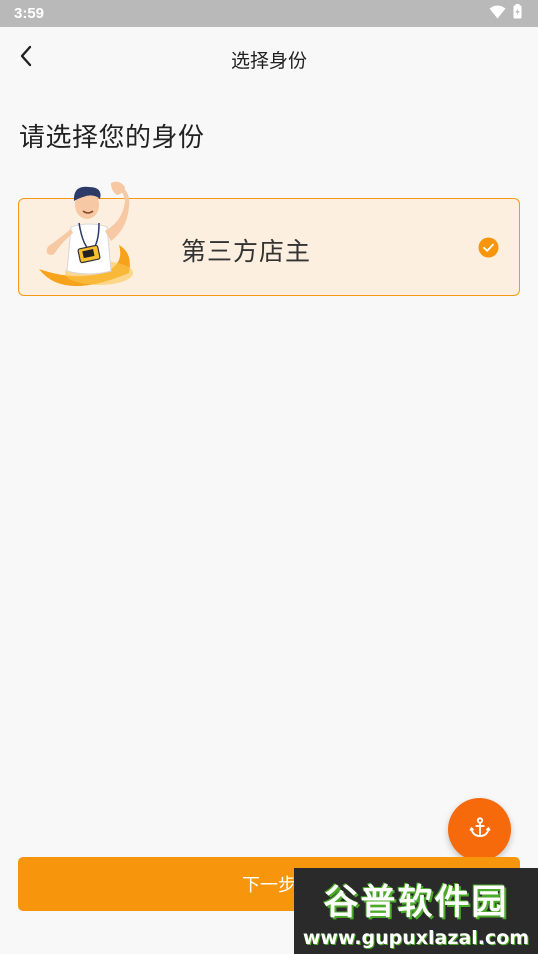 The height and width of the screenshot is (954, 538). Describe the element at coordinates (29, 13) in the screenshot. I see `status-time: 3:59` at that location.